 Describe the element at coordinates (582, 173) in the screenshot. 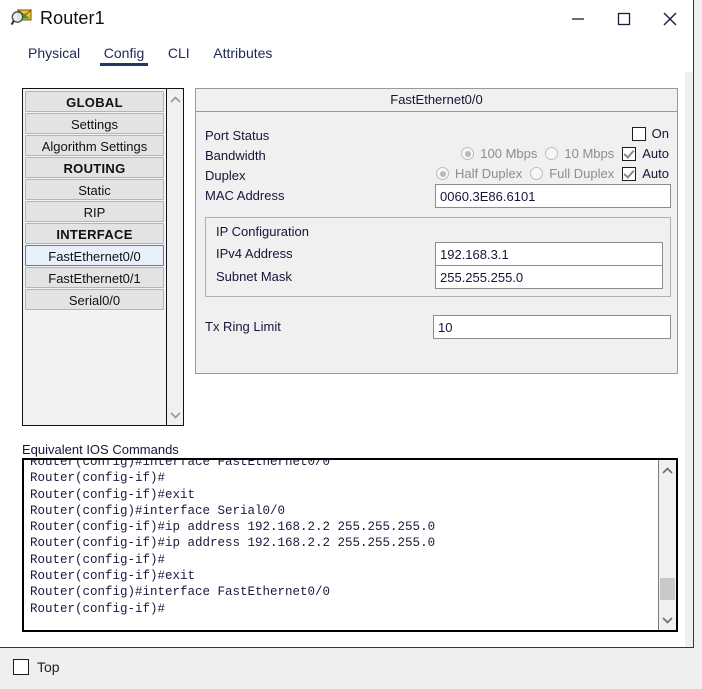

I see `duplex-full-label: Full Duplex` at that location.